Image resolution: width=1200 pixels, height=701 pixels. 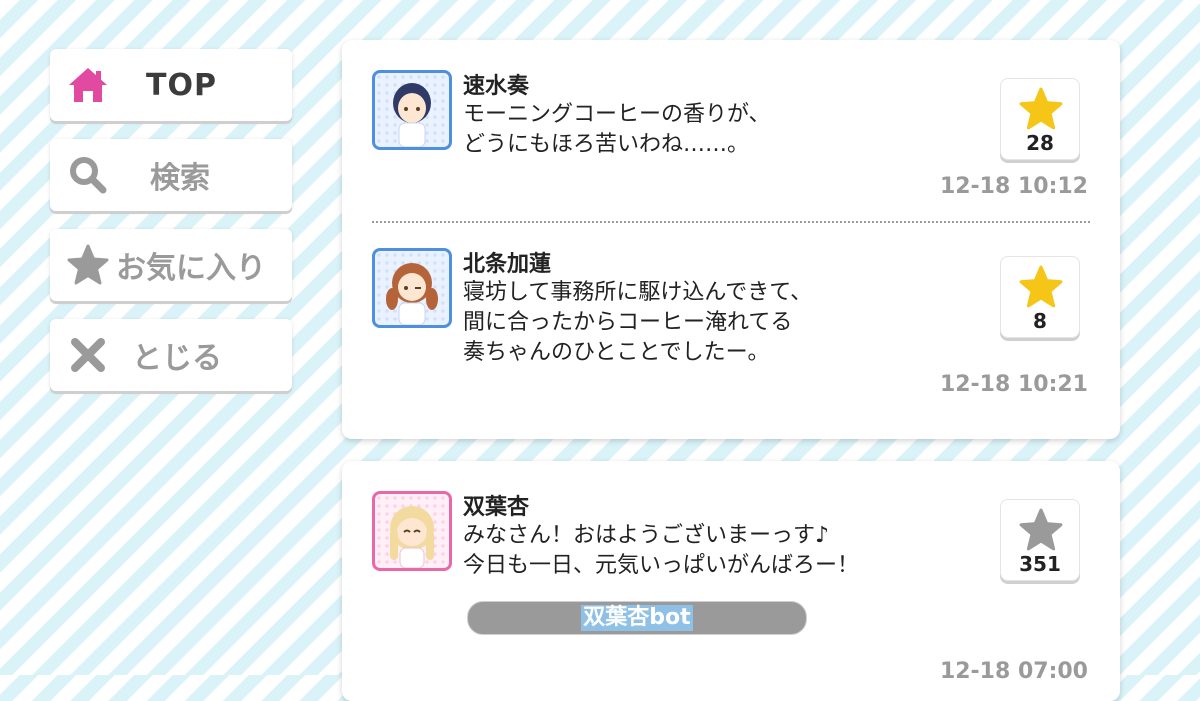 I want to click on like-button: 351, so click(x=1040, y=540).